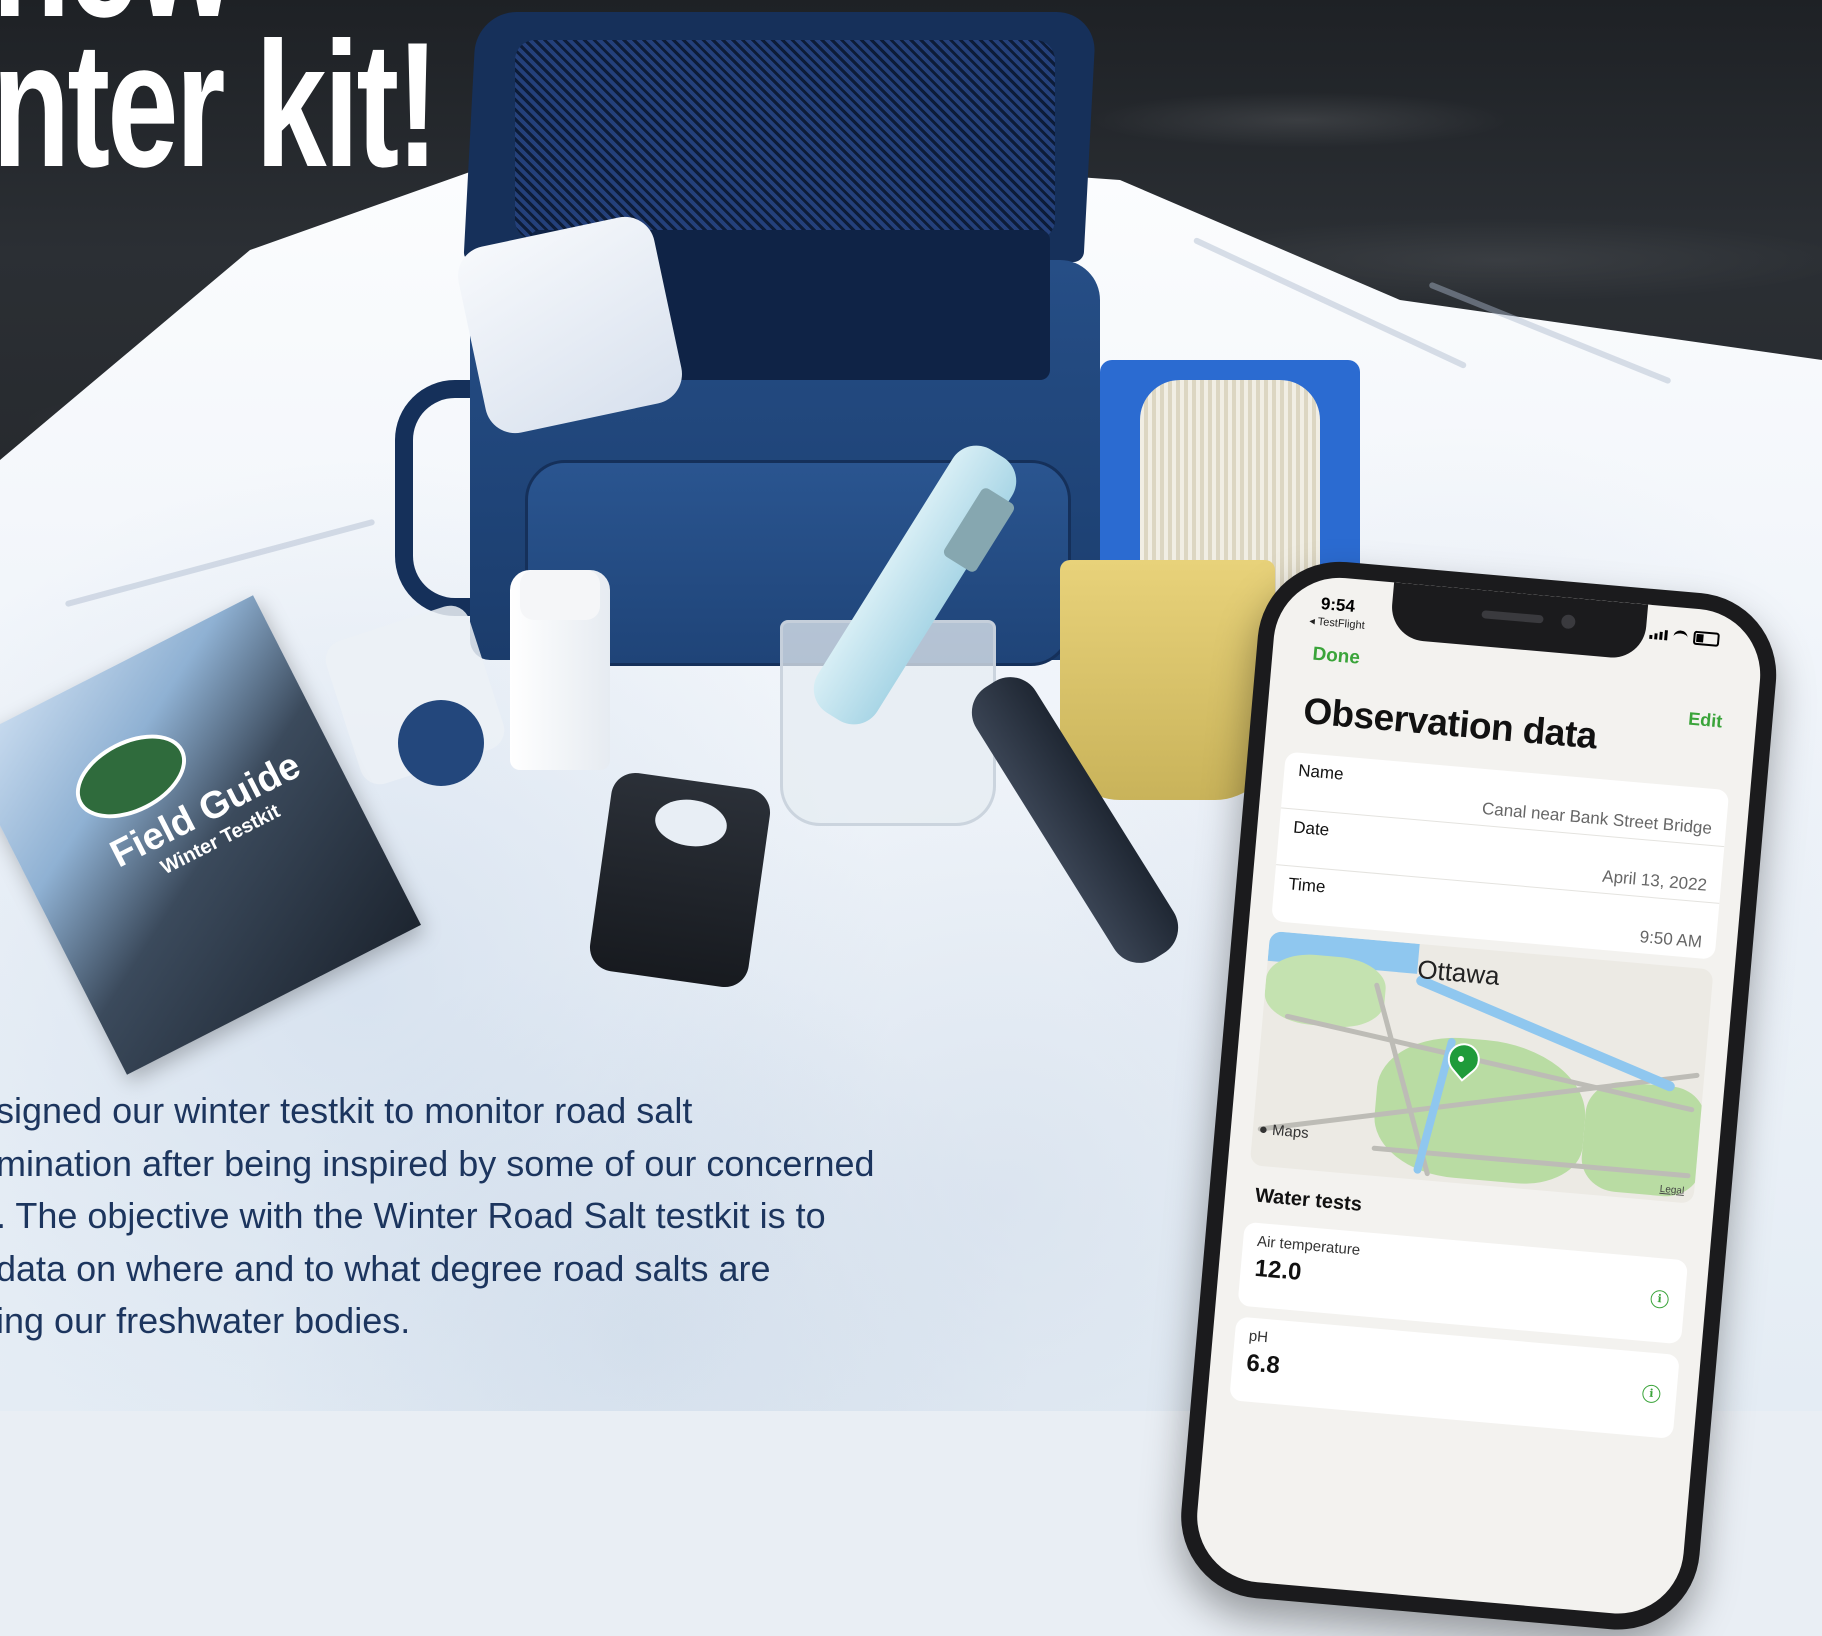  Describe the element at coordinates (1658, 635) in the screenshot. I see `cellular-signal-icon` at that location.